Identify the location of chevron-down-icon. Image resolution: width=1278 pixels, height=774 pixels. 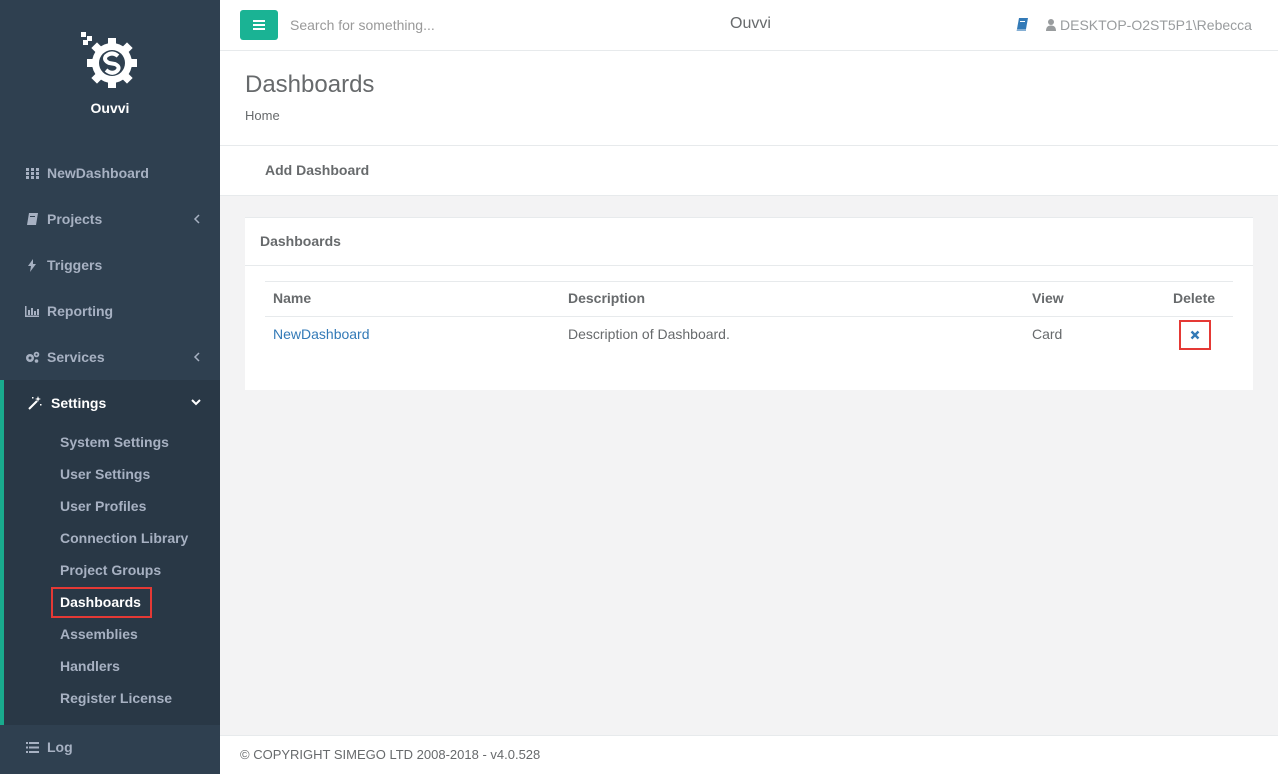
(196, 402).